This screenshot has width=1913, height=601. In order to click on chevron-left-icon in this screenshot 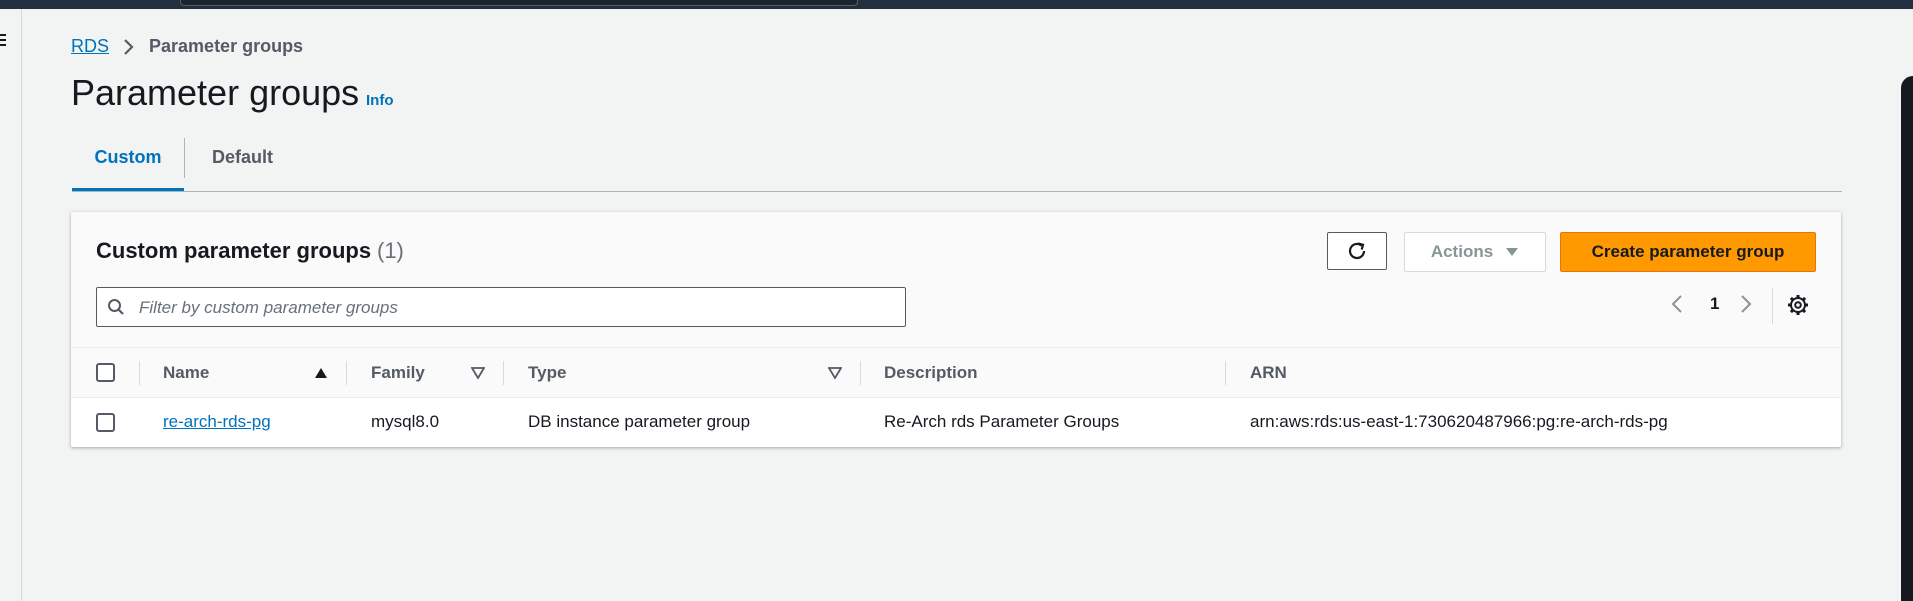, I will do `click(1677, 306)`.